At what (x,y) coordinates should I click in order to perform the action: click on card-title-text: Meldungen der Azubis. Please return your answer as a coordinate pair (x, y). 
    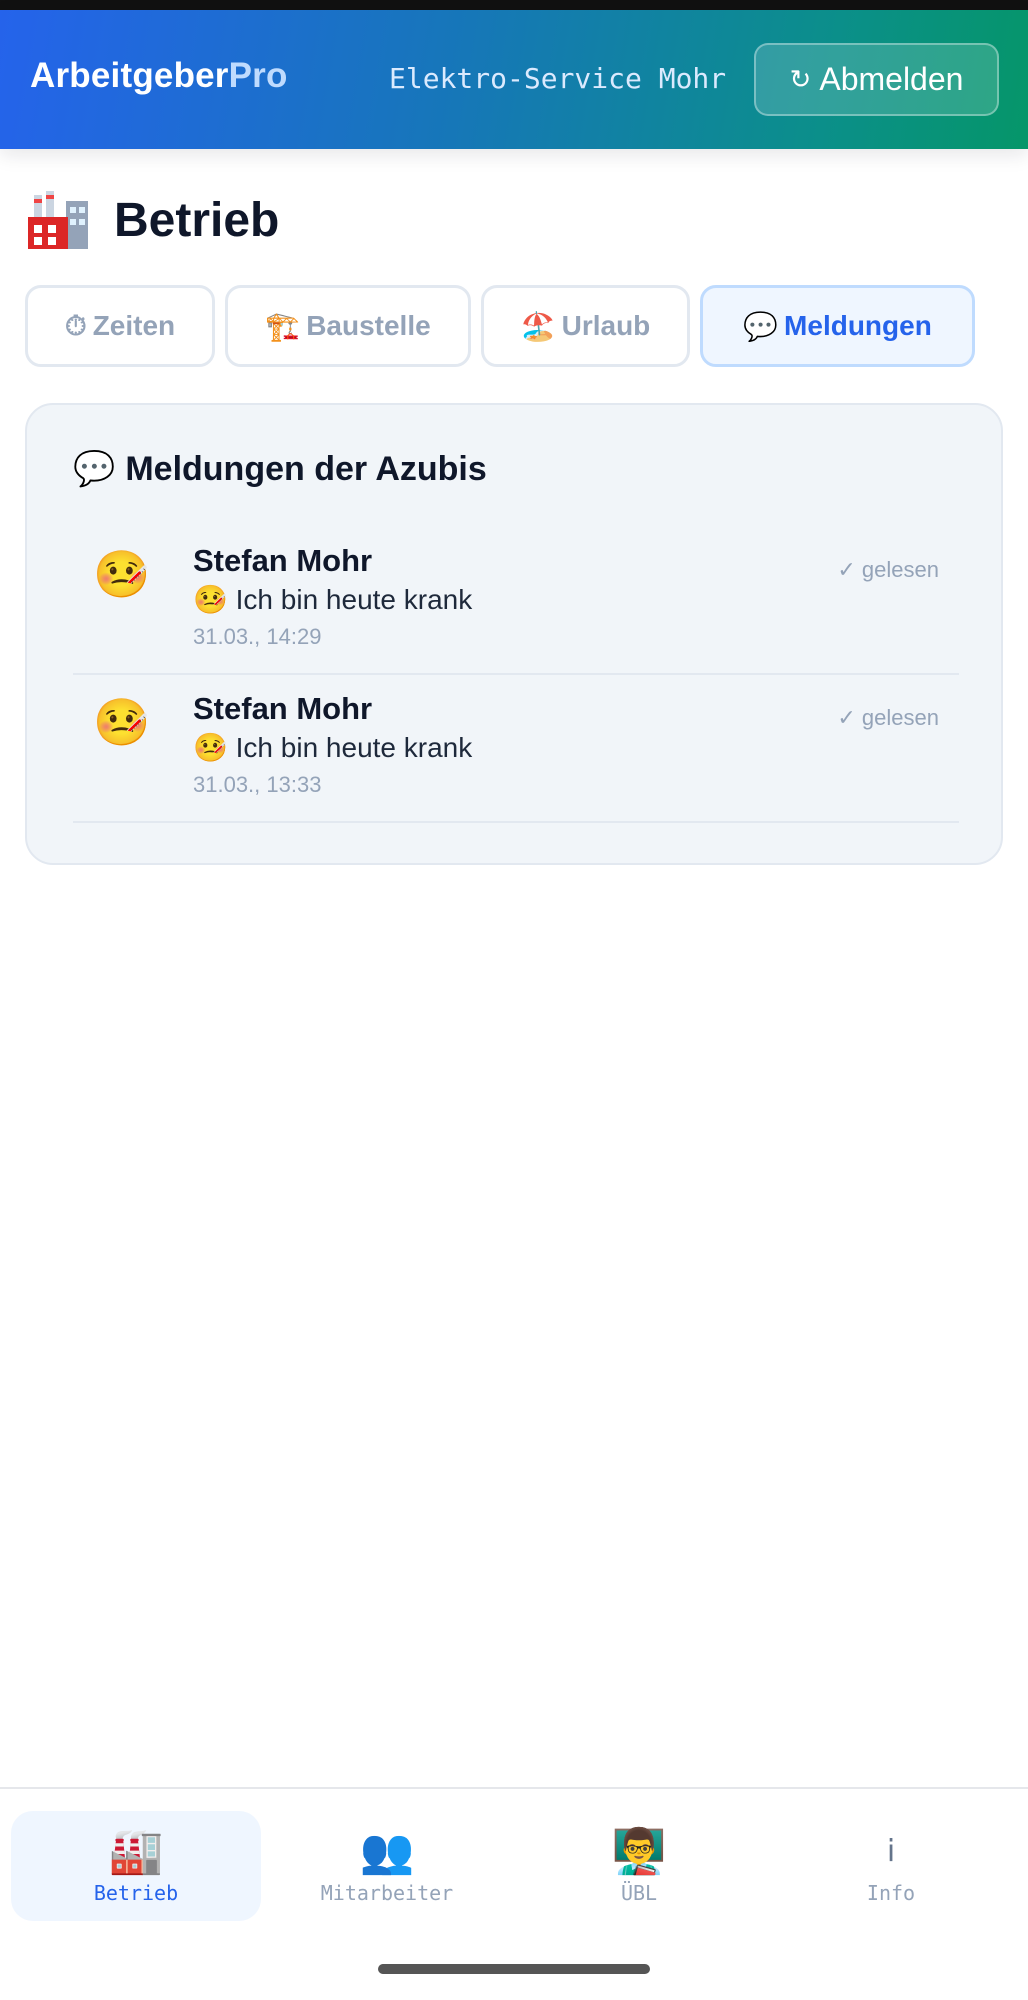
    Looking at the image, I should click on (306, 468).